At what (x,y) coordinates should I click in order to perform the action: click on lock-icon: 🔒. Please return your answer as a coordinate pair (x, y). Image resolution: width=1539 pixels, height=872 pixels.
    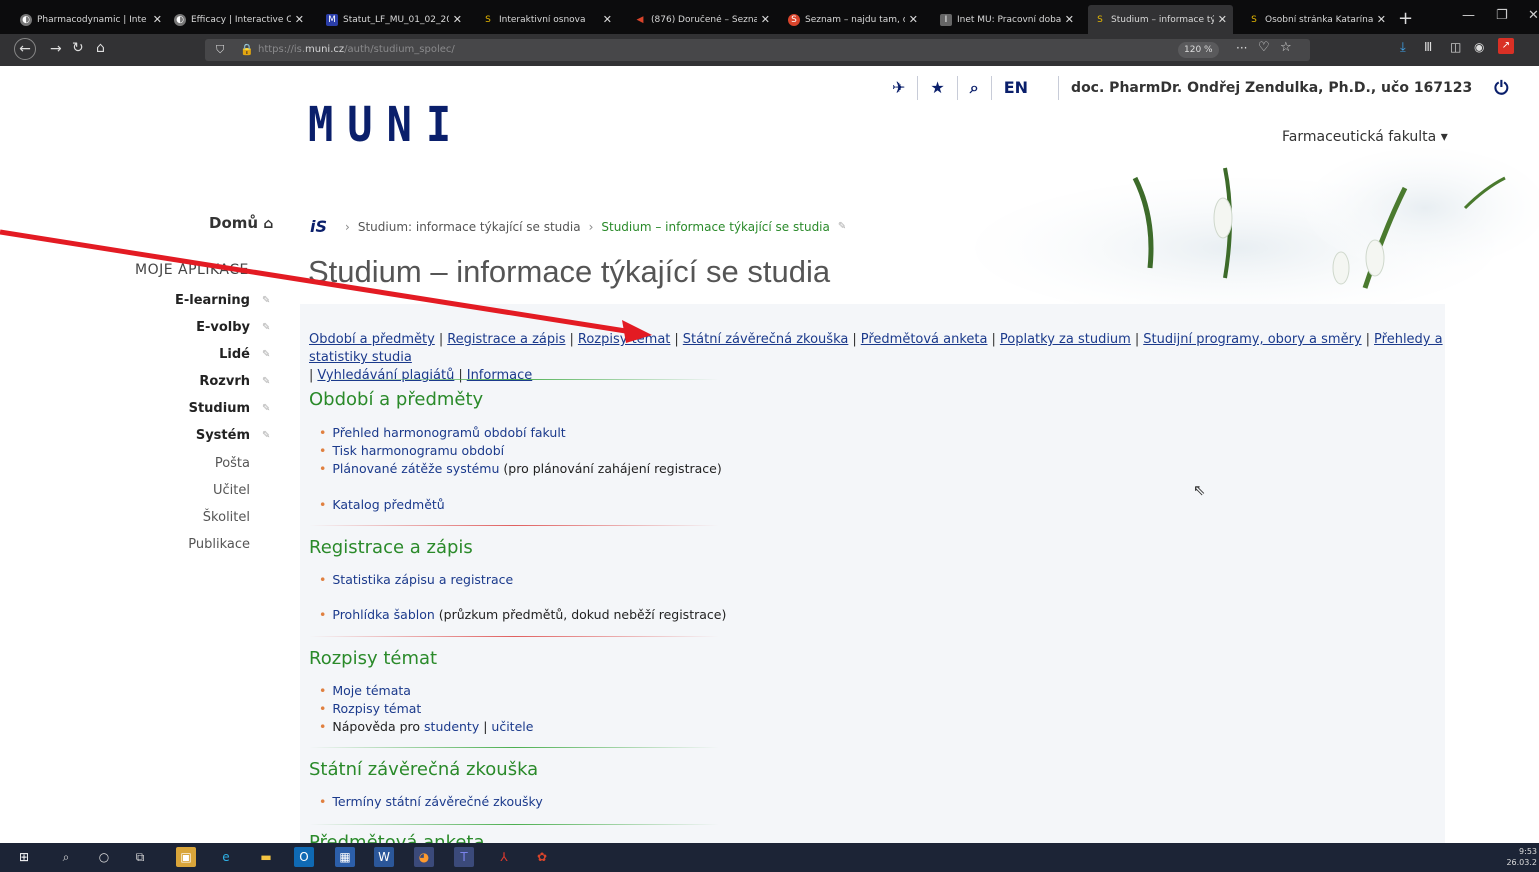
    Looking at the image, I should click on (247, 49).